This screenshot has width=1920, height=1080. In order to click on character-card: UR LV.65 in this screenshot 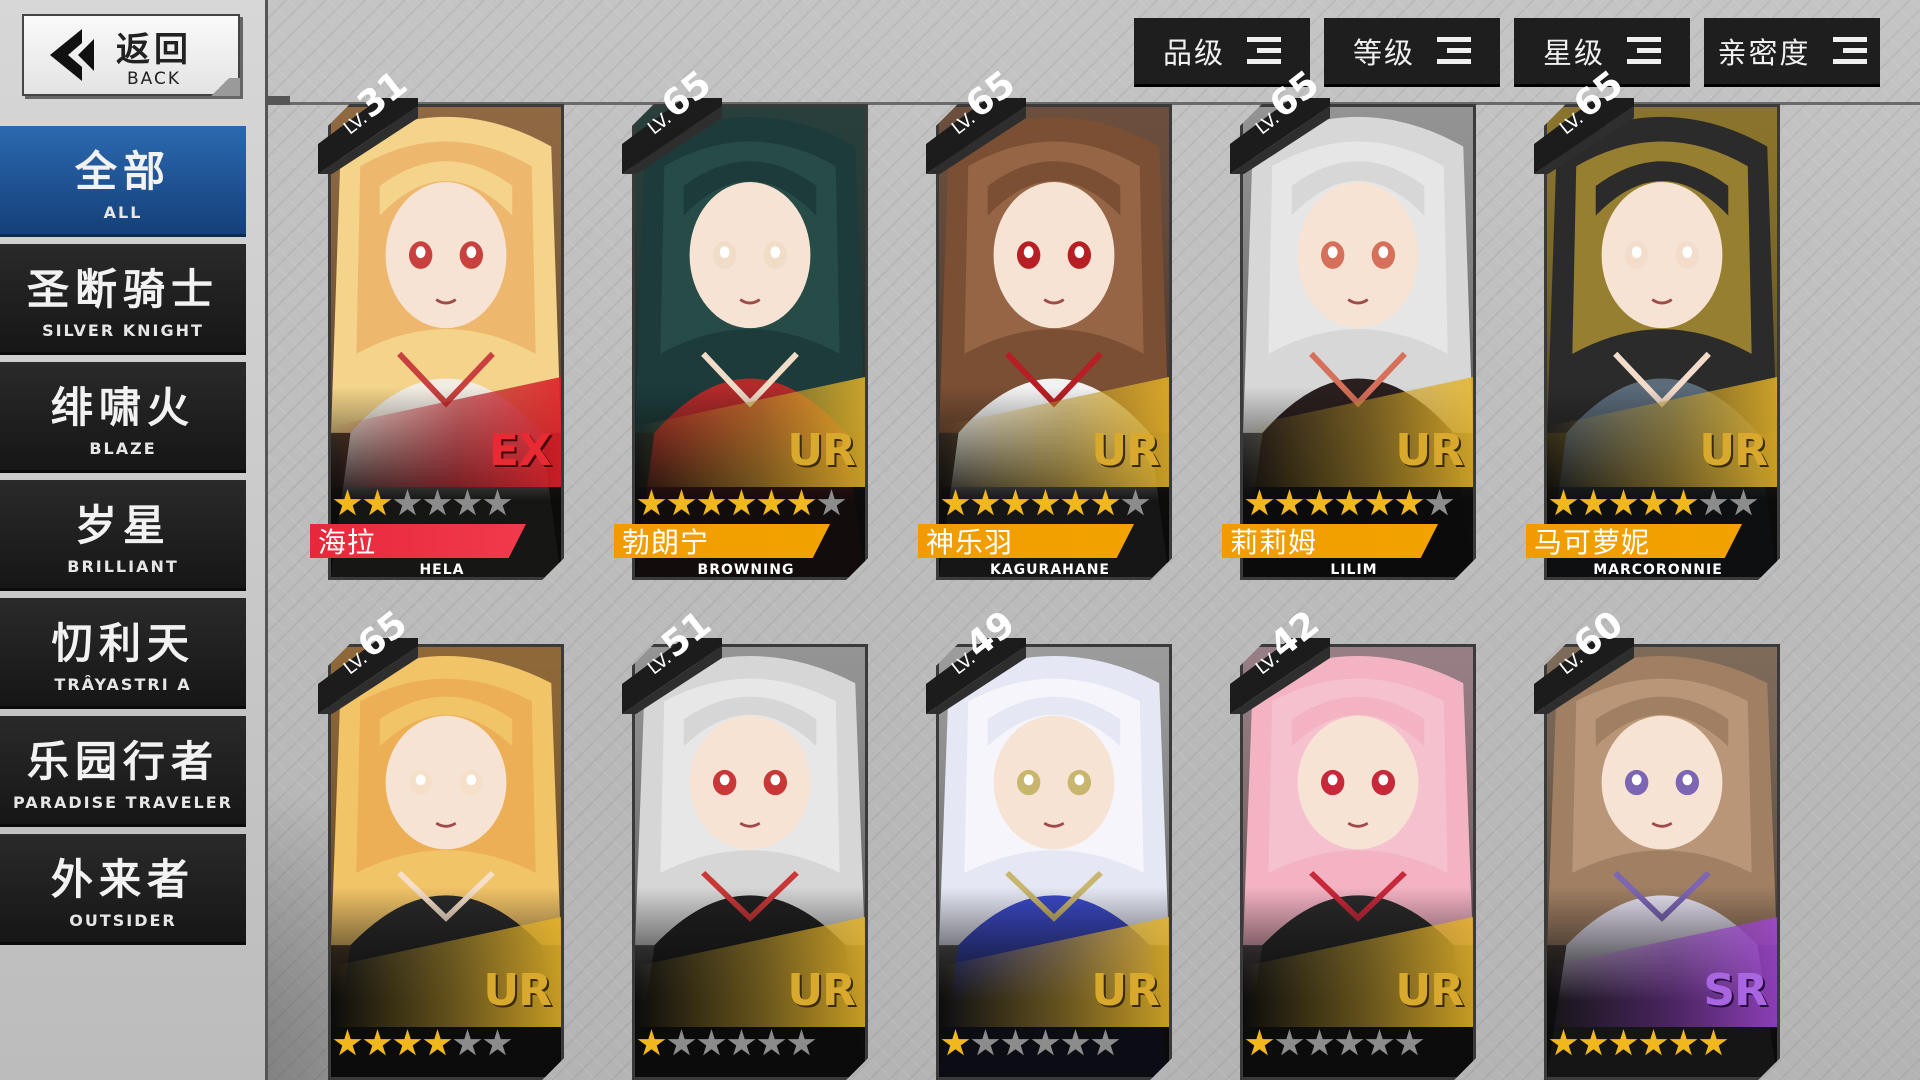, I will do `click(441, 841)`.